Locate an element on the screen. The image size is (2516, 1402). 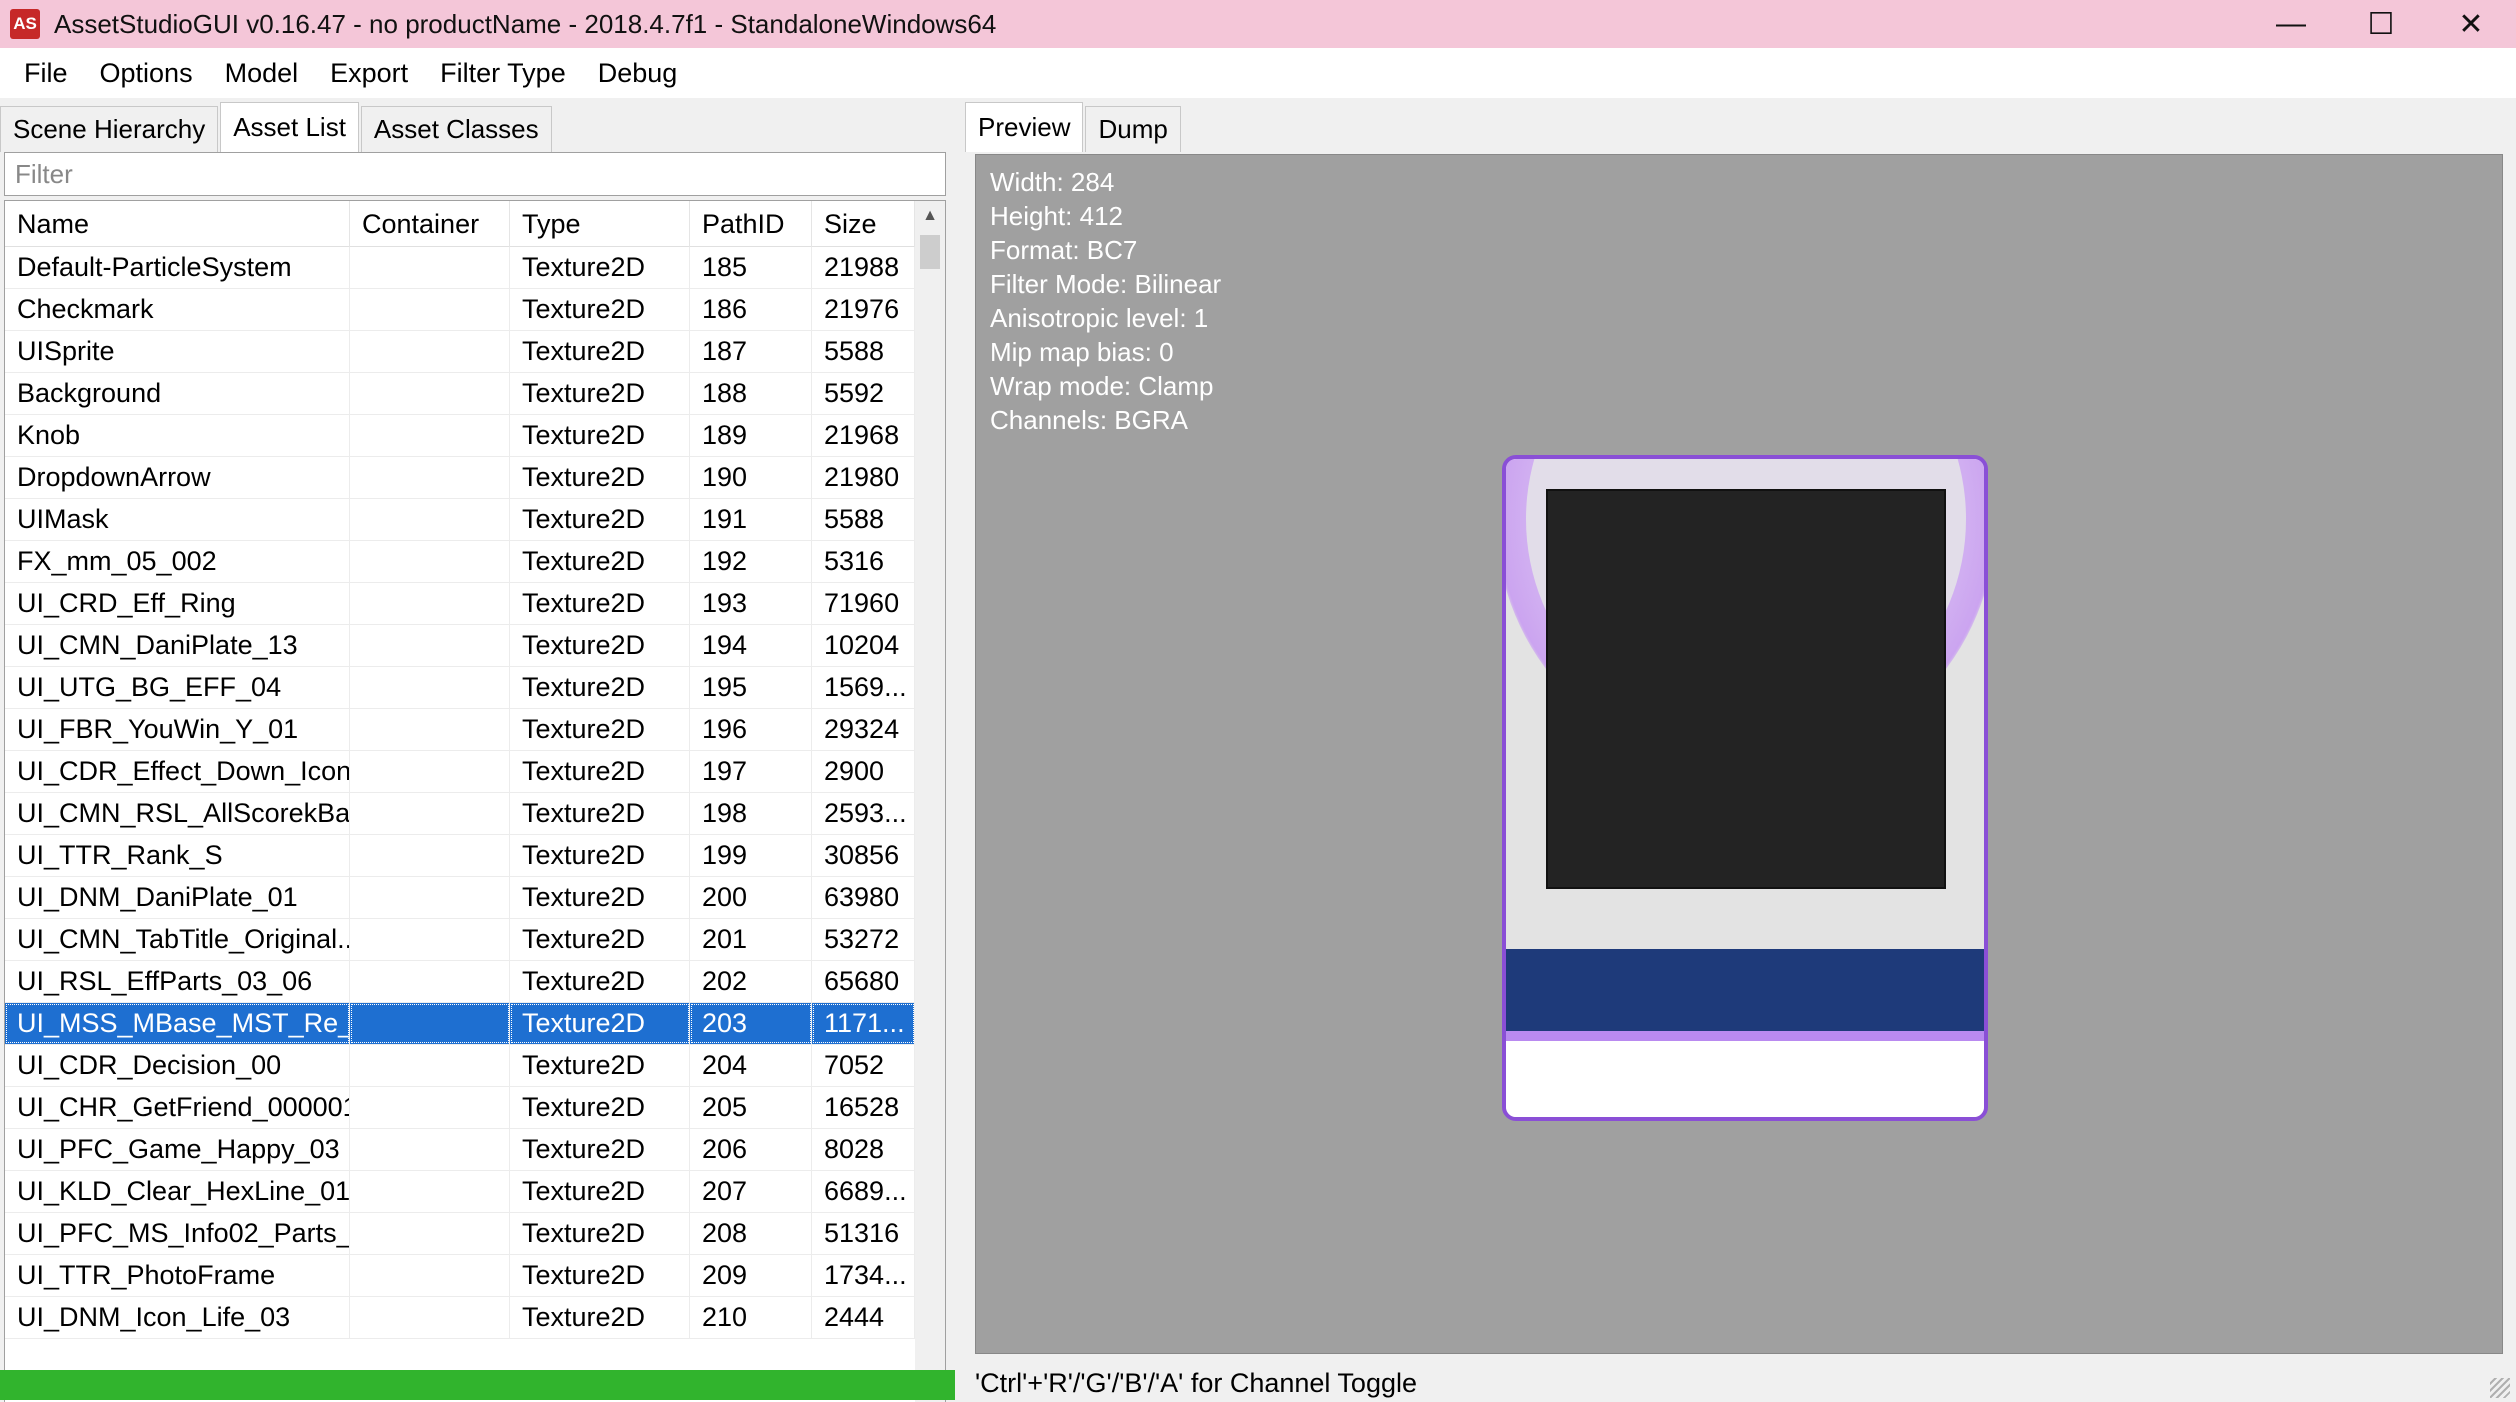
column-header-size: Size is located at coordinates (863, 224).